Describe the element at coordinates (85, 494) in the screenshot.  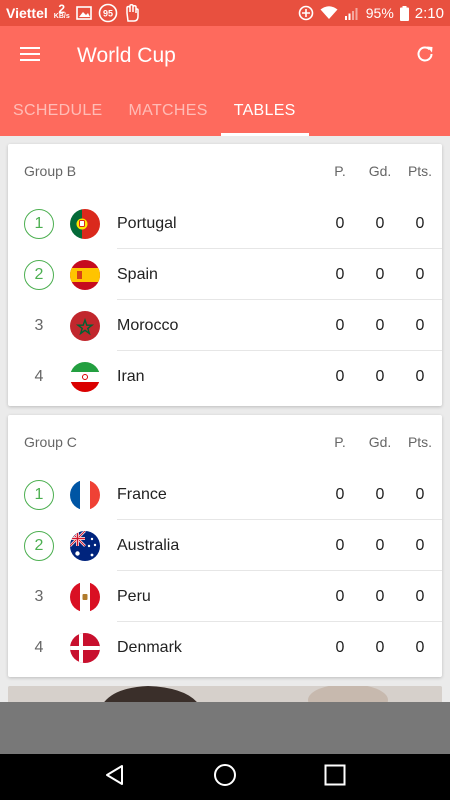
I see `france-flag-icon` at that location.